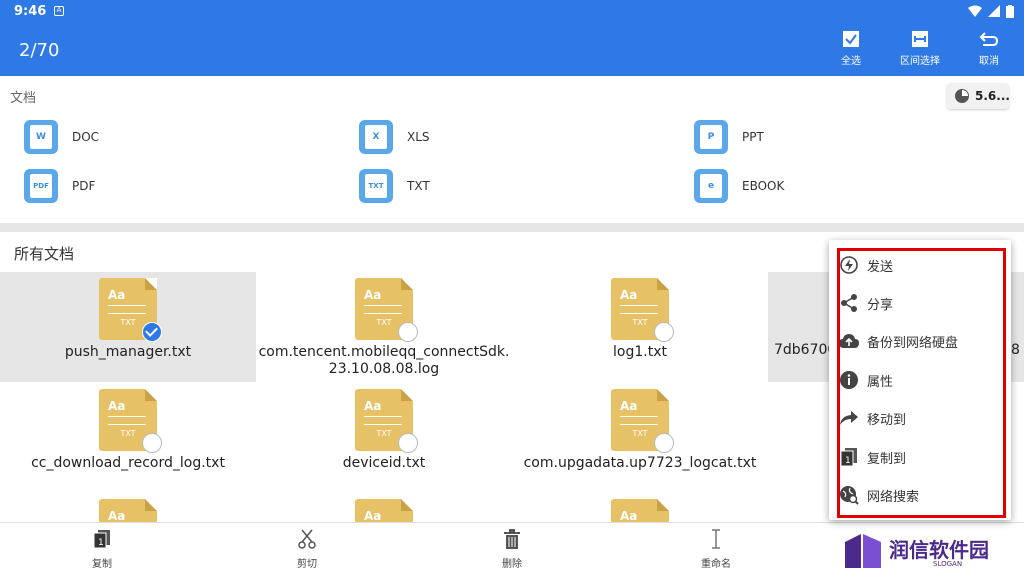  Describe the element at coordinates (711, 186) in the screenshot. I see `ebook-icon: e` at that location.